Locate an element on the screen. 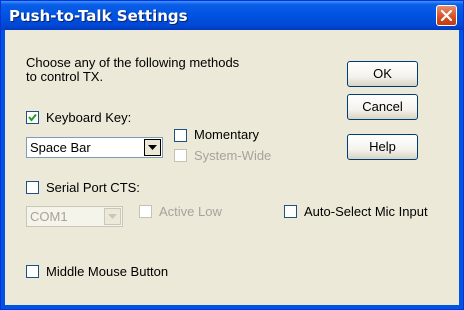  system-wide-checkbox is located at coordinates (180, 155).